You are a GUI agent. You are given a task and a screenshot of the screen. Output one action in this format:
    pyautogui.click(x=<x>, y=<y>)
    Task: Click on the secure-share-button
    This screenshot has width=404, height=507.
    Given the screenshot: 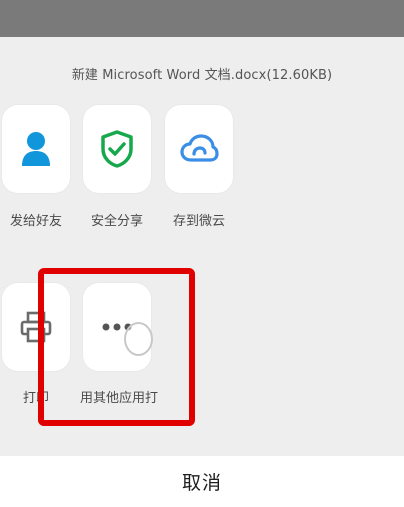 What is the action you would take?
    pyautogui.click(x=117, y=149)
    